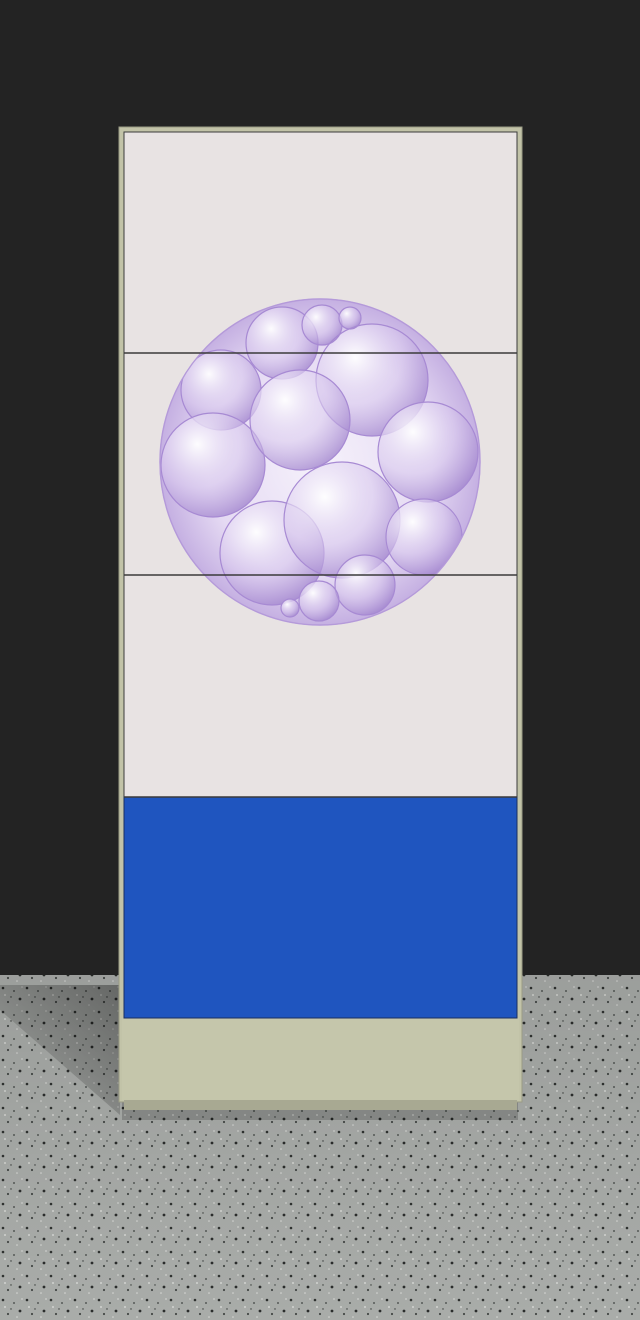 The width and height of the screenshot is (640, 1320). What do you see at coordinates (320, 462) in the screenshot?
I see `orb-artwork` at bounding box center [320, 462].